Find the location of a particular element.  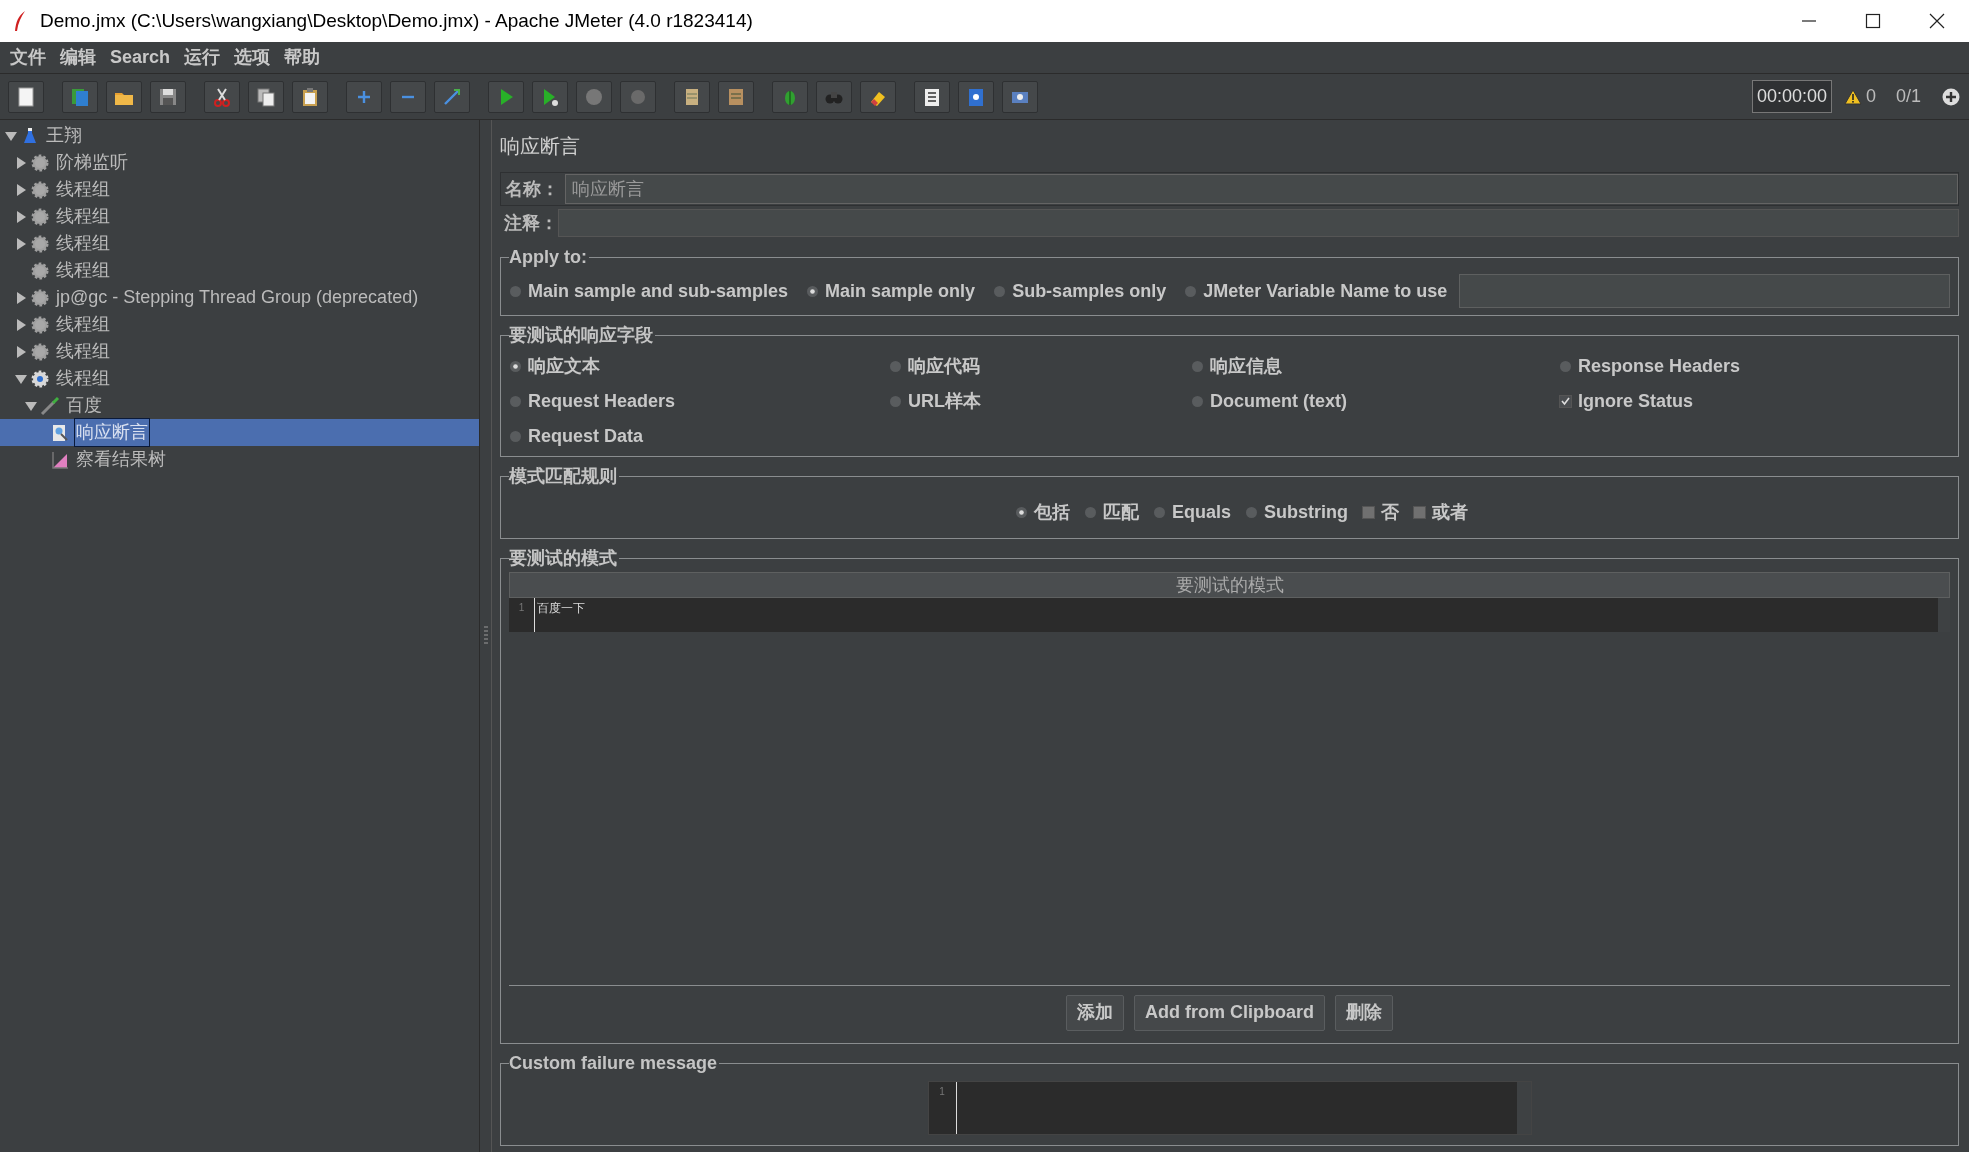

window-title: Demo.jmx (C:\Users\wangxiang\Desktop\Demo.jmx) - Apache JMeter (4.0 r1823414) is located at coordinates (396, 20).